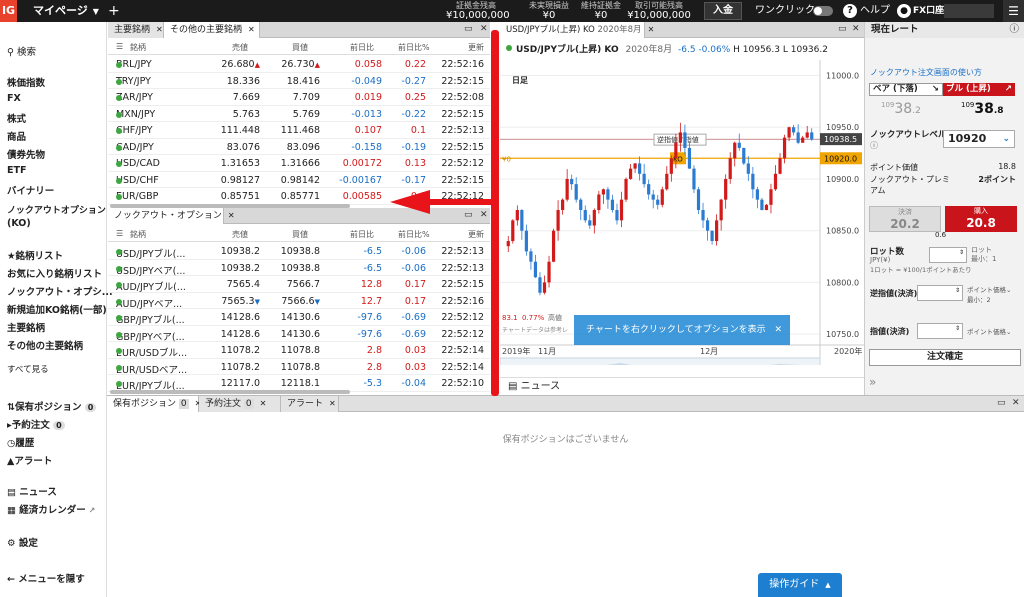 Image resolution: width=1024 pixels, height=597 pixels. I want to click on cell-buy: 111.468, so click(294, 130).